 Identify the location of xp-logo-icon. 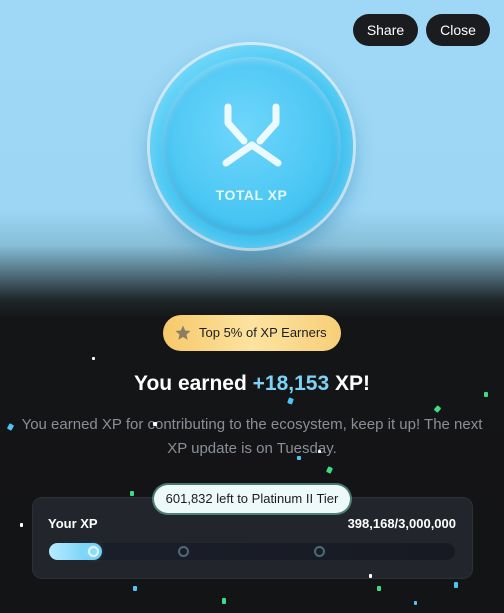
(252, 135).